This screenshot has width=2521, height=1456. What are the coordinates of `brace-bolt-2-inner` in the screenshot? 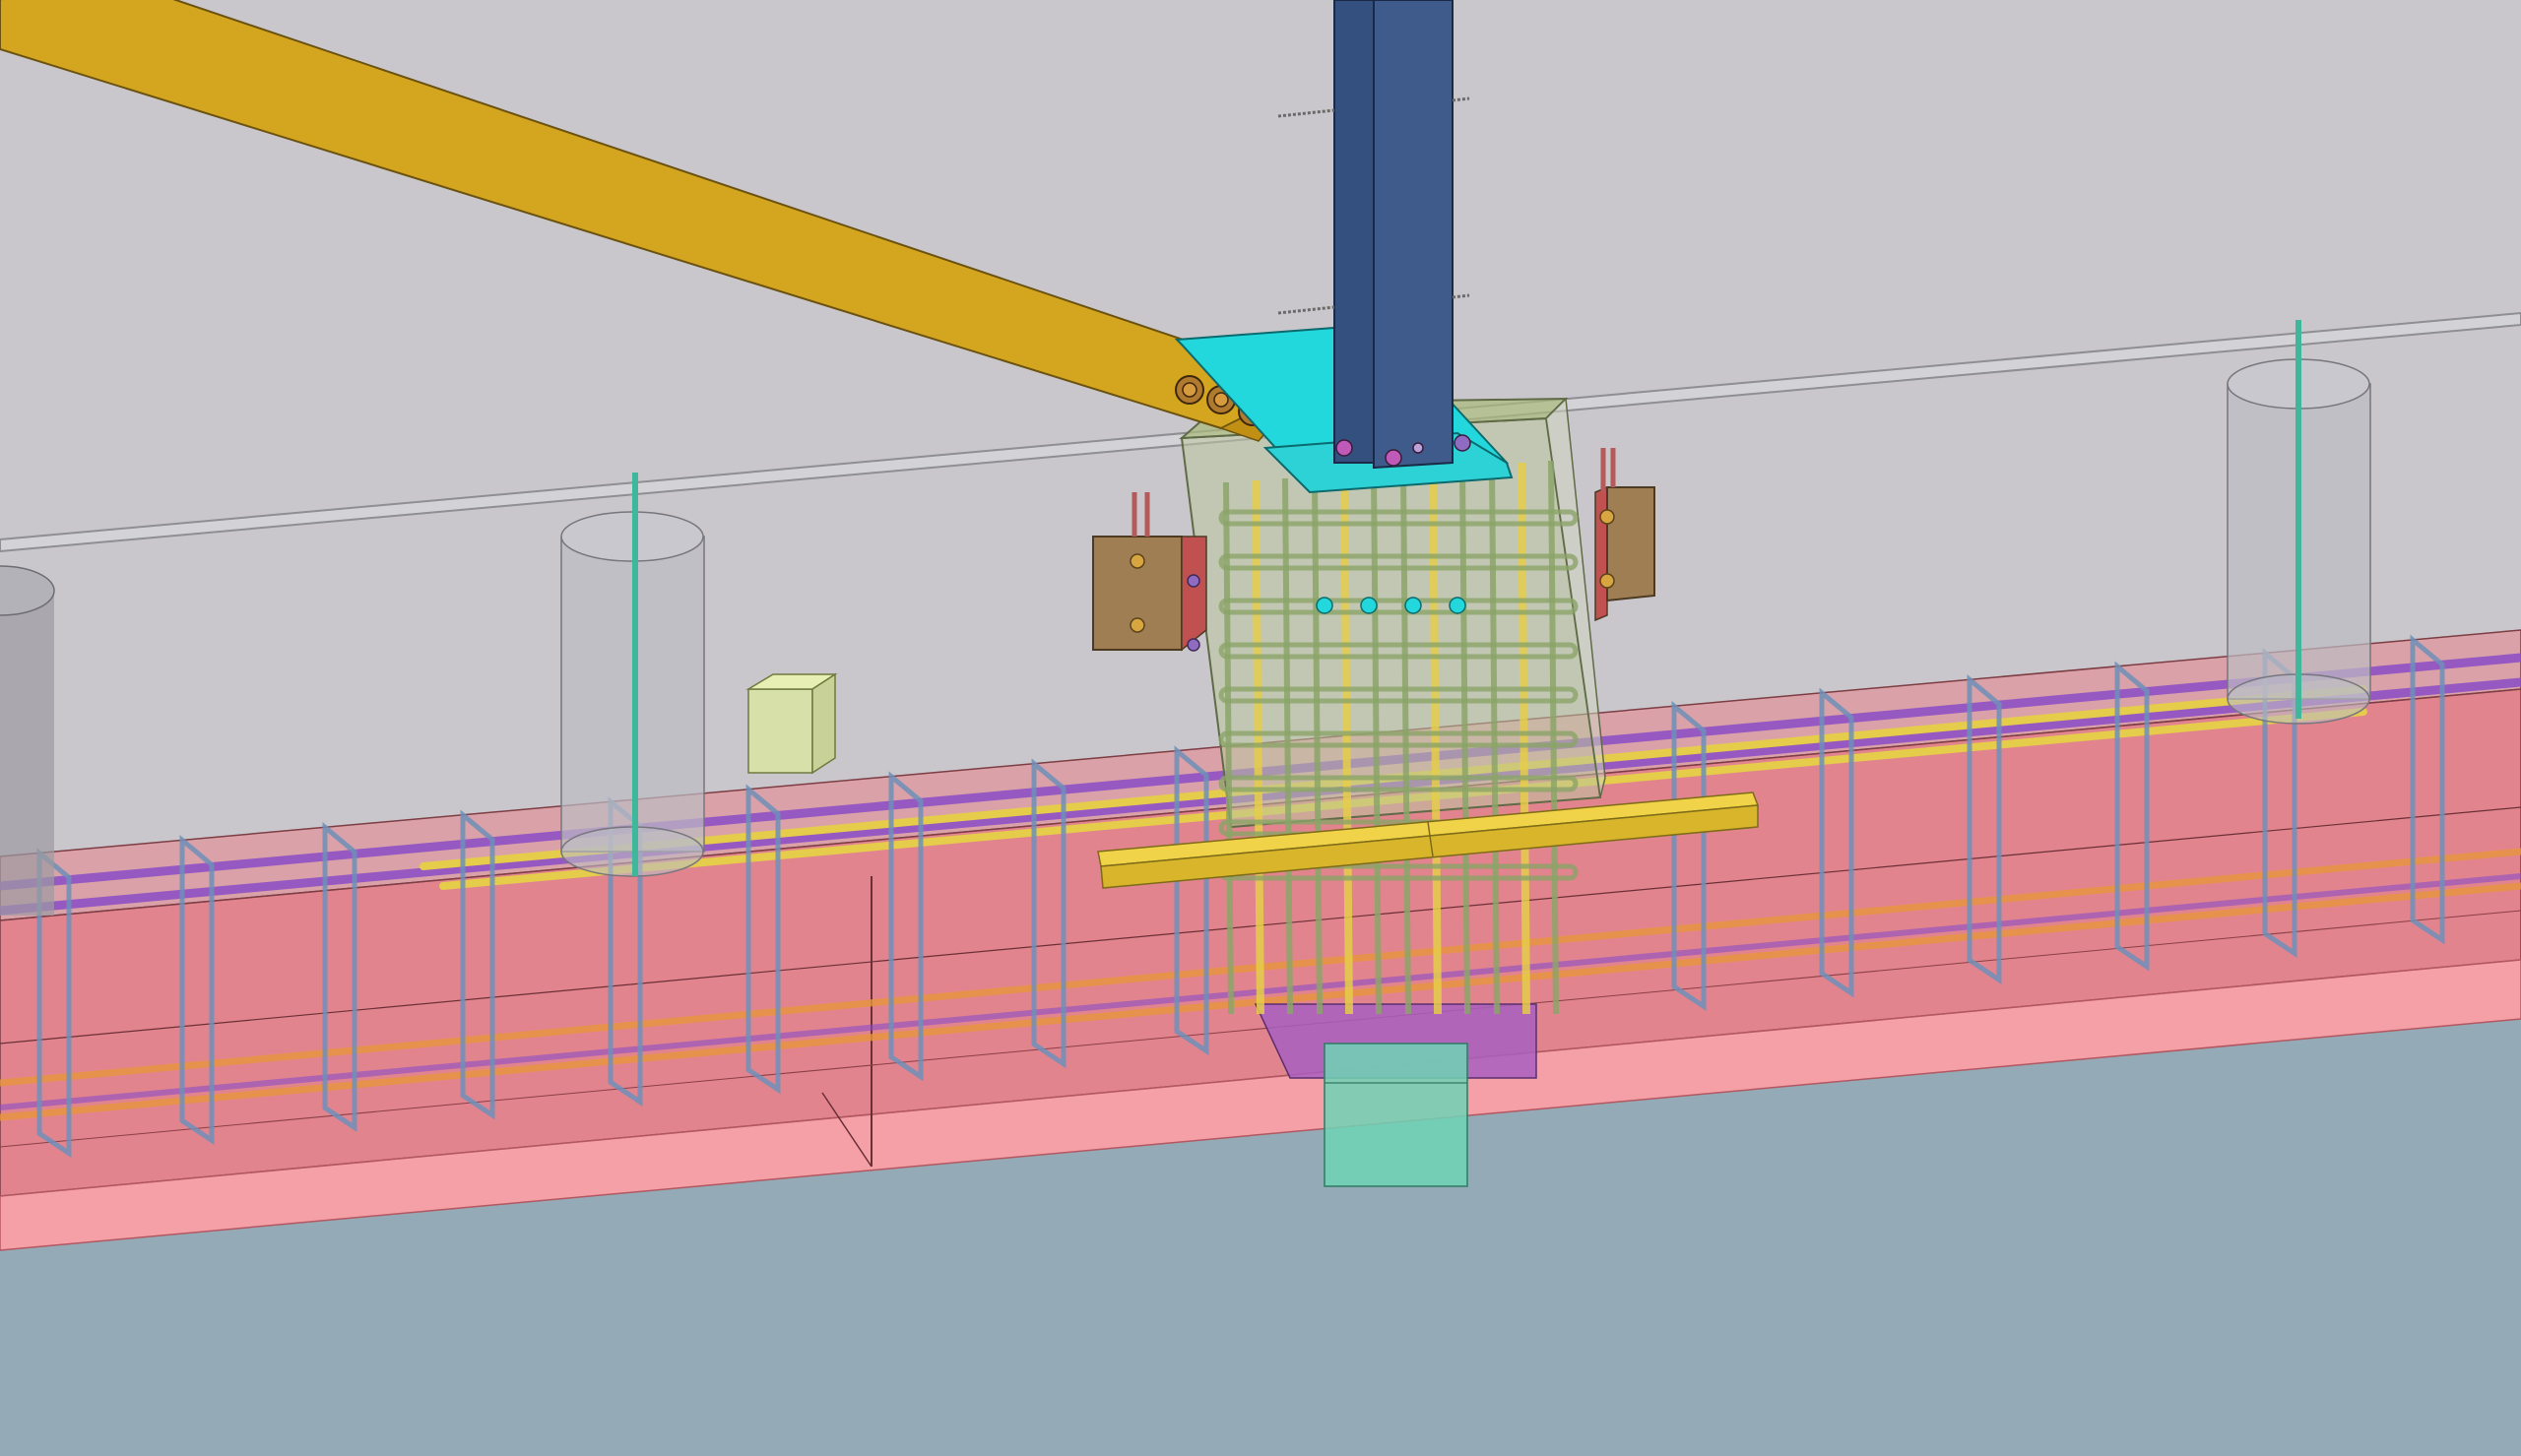 It's located at (1221, 400).